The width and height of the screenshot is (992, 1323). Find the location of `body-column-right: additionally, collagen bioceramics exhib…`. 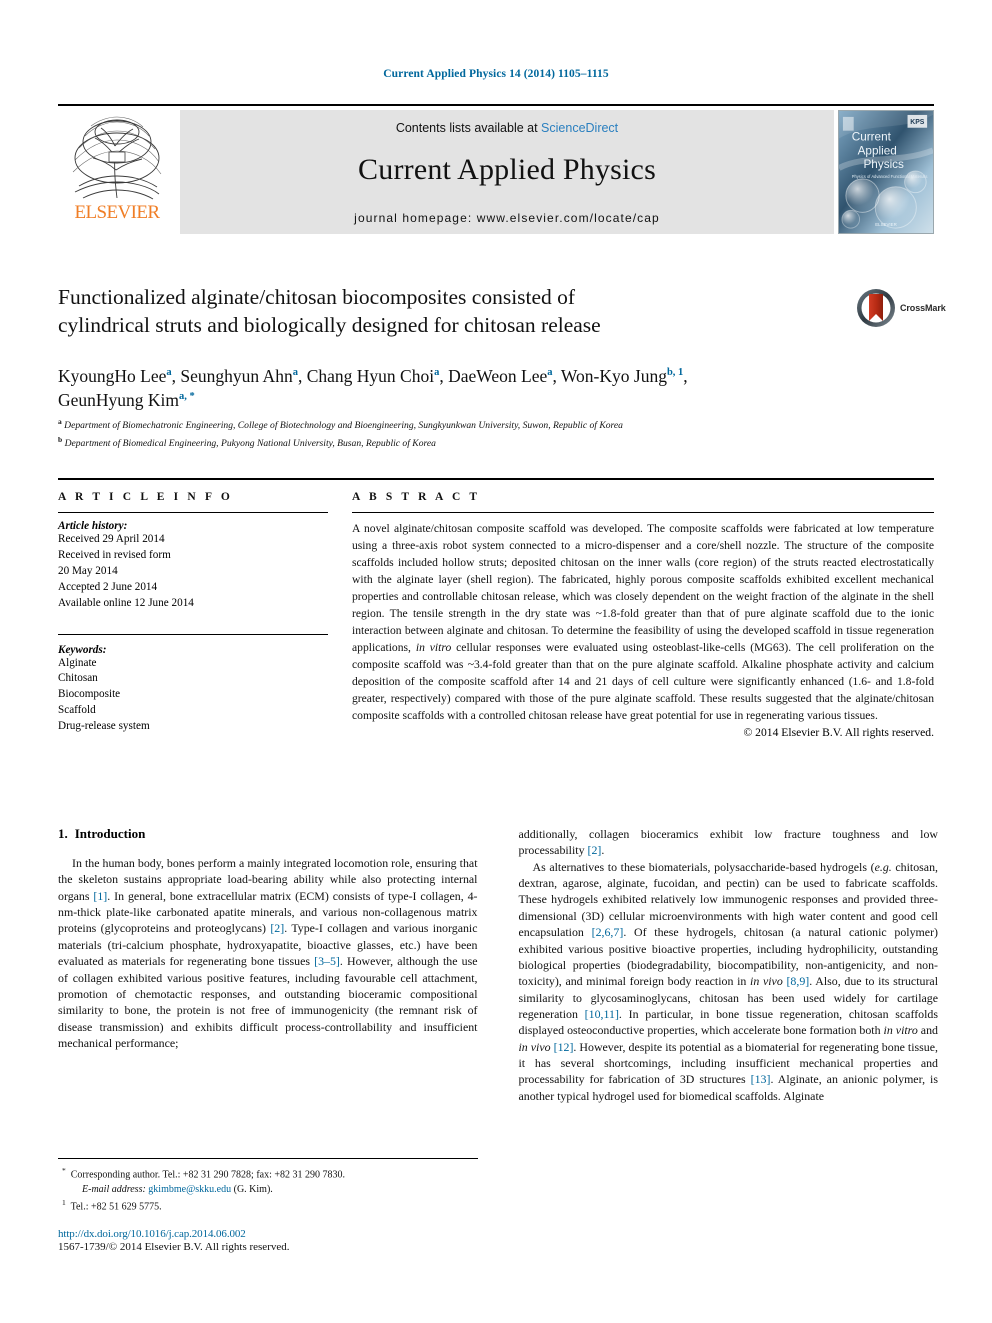

body-column-right: additionally, collagen bioceramics exhib… is located at coordinates (729, 965).